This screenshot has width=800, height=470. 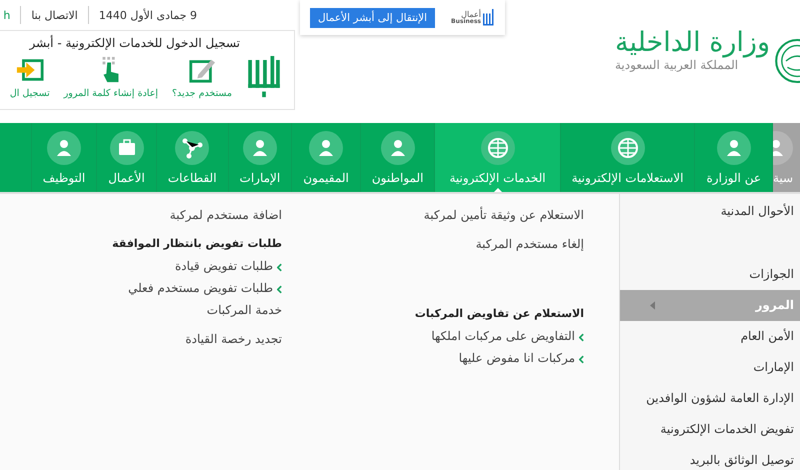 What do you see at coordinates (264, 77) in the screenshot?
I see `absher-logo-icon` at bounding box center [264, 77].